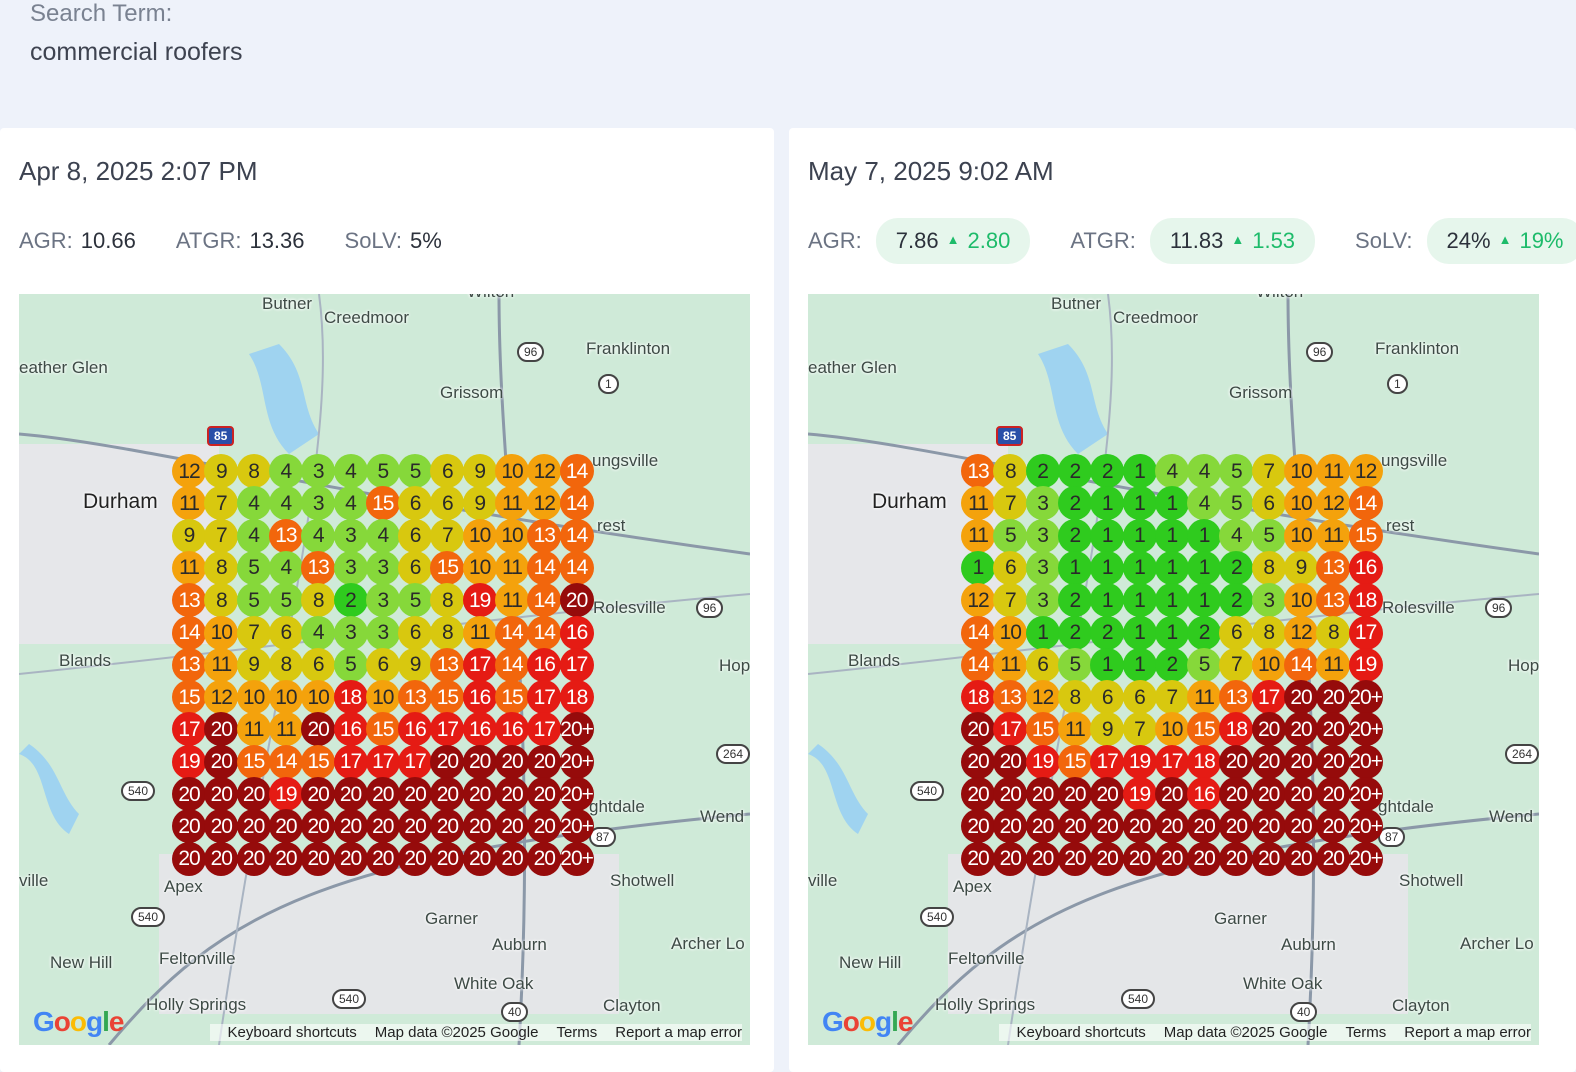  What do you see at coordinates (479, 503) in the screenshot?
I see `rank-pin: 9` at bounding box center [479, 503].